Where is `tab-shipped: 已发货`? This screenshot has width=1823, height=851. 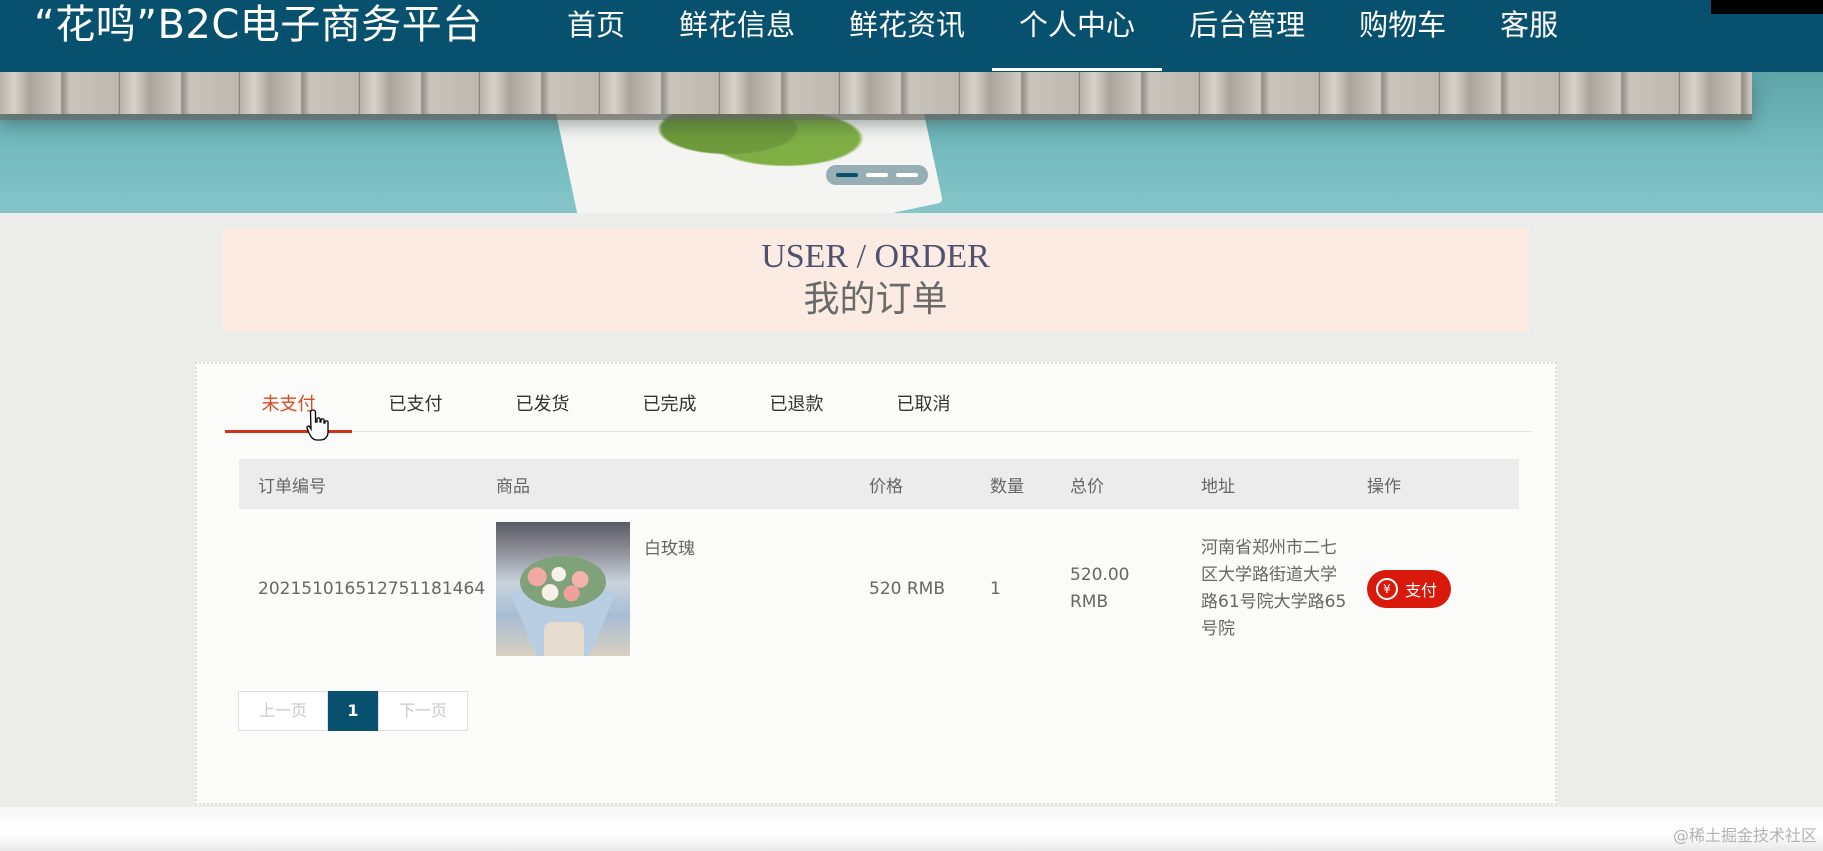 tab-shipped: 已发货 is located at coordinates (542, 408).